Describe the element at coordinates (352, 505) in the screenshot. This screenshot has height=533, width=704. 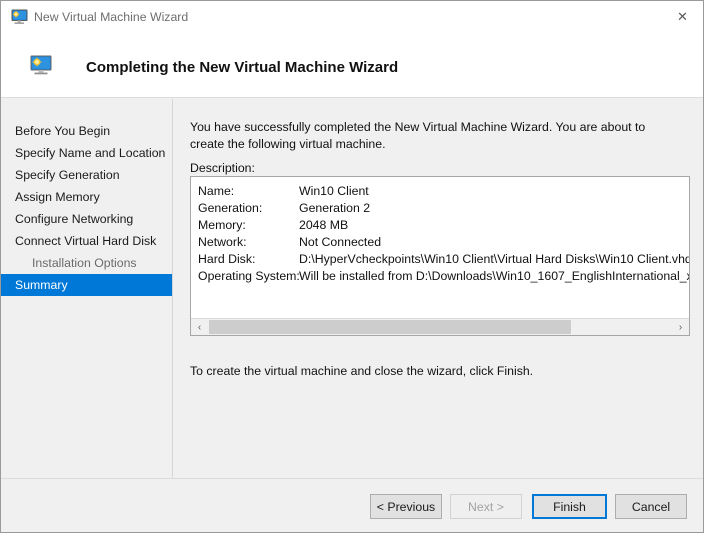
I see `wizard-footer: < Previous Next > Finish Cancel` at that location.